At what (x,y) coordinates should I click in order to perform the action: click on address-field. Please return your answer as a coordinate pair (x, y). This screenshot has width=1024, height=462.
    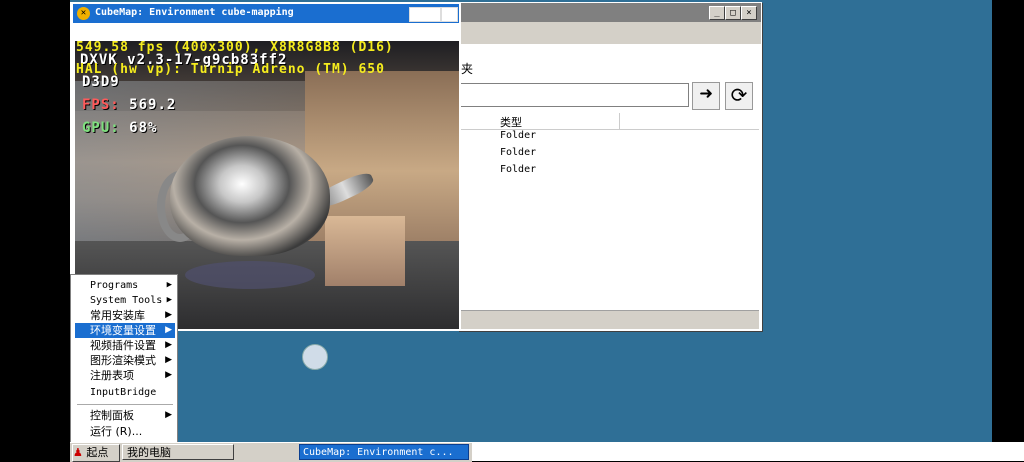
    Looking at the image, I should click on (574, 95).